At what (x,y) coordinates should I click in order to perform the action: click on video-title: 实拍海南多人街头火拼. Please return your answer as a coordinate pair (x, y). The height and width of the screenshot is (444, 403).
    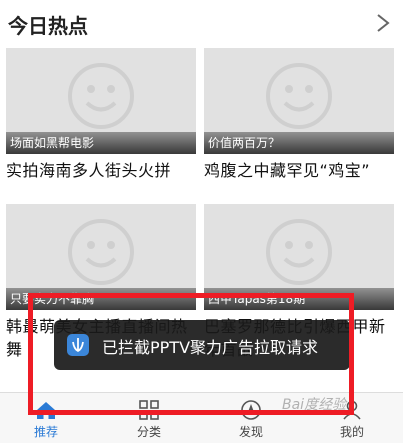
    Looking at the image, I should click on (104, 170).